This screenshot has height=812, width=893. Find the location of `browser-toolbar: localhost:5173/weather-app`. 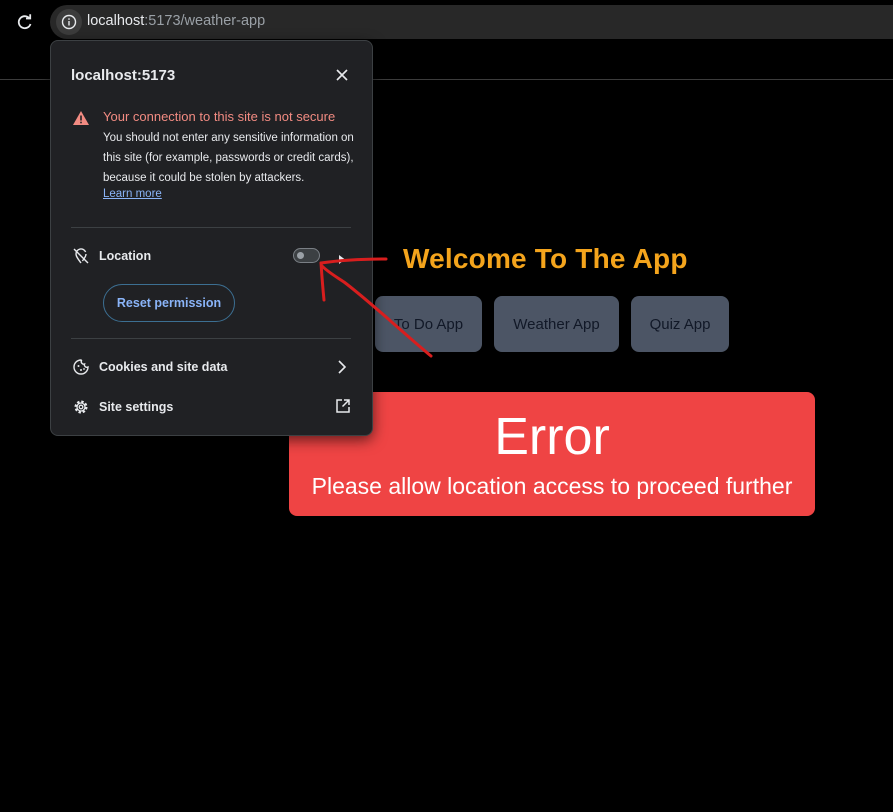

browser-toolbar: localhost:5173/weather-app is located at coordinates (446, 22).